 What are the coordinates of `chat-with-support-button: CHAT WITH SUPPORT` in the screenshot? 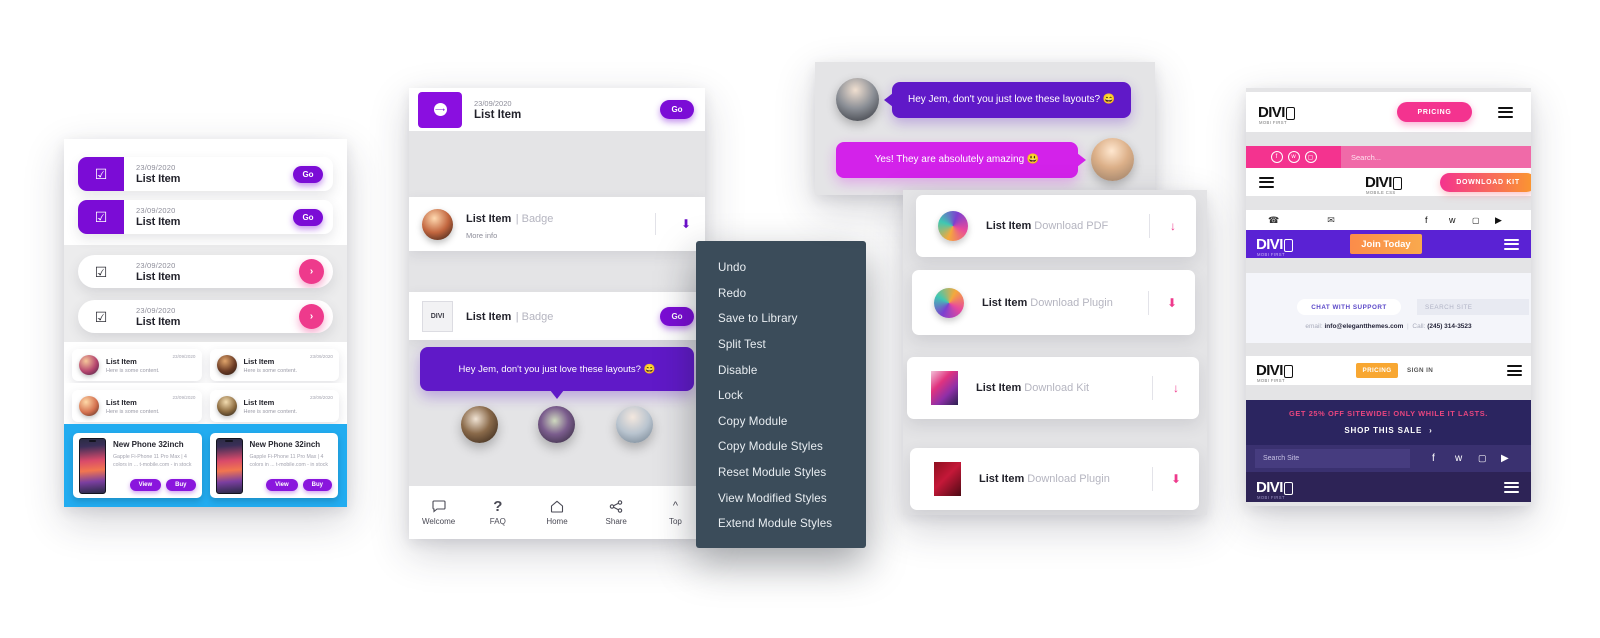 It's located at (1349, 307).